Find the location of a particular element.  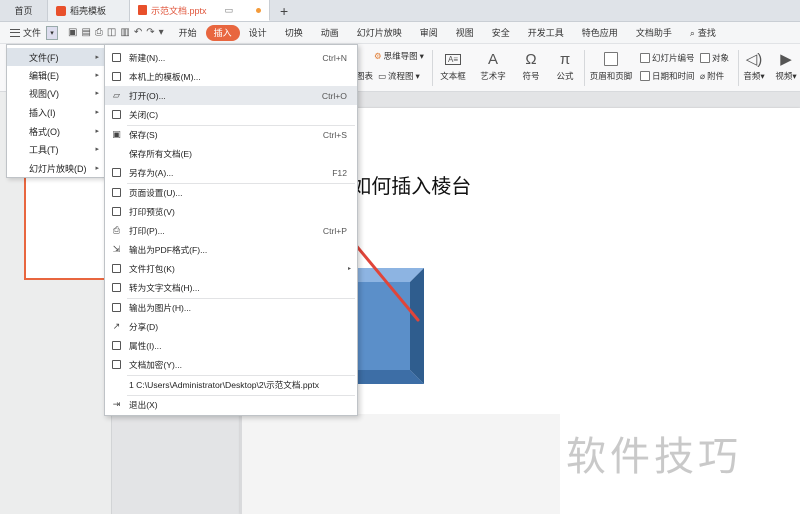

chart-button: 图表 is located at coordinates (364, 76).